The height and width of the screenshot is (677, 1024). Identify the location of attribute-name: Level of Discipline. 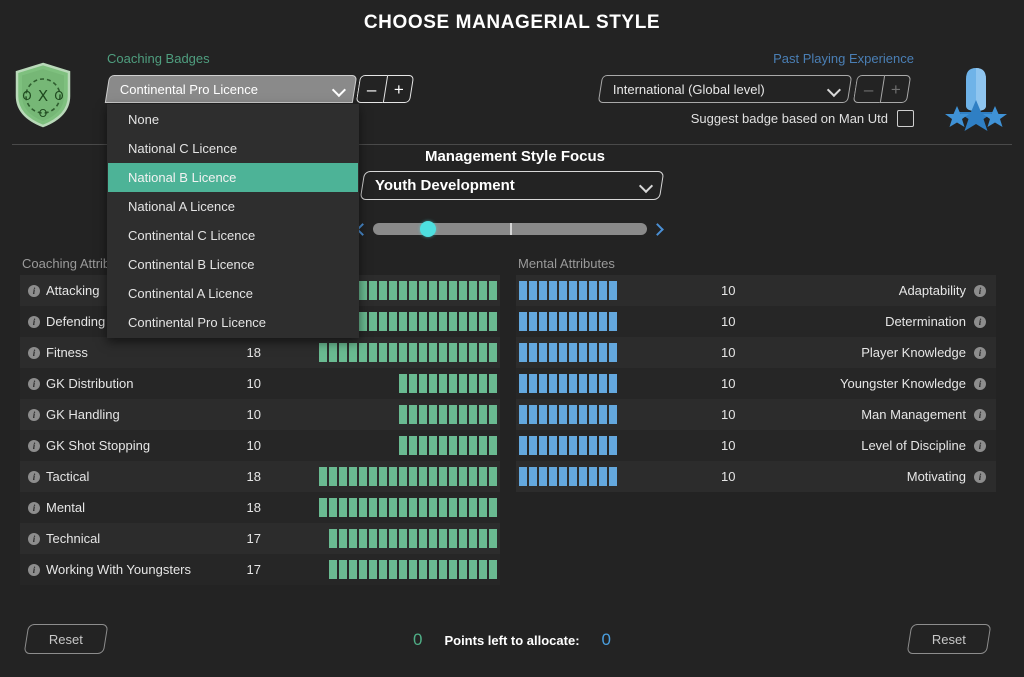
(913, 445).